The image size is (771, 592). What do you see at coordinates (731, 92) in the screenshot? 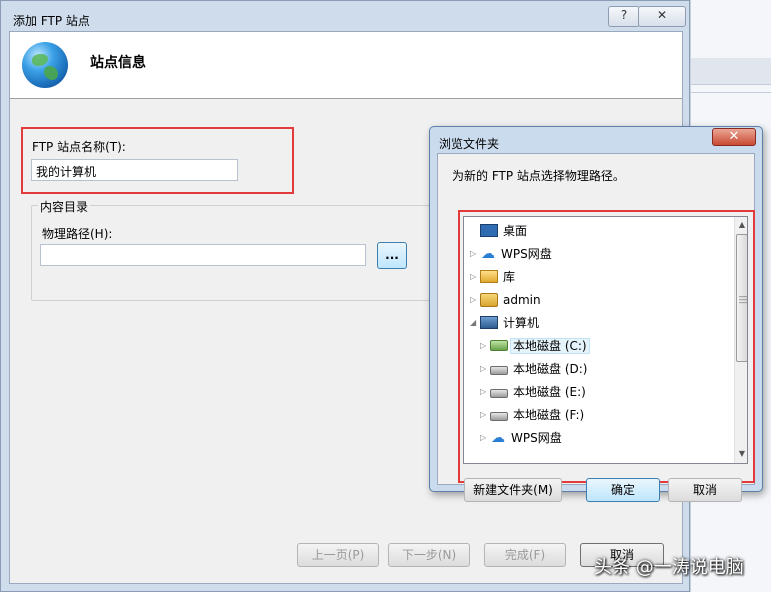
I see `background-divider` at bounding box center [731, 92].